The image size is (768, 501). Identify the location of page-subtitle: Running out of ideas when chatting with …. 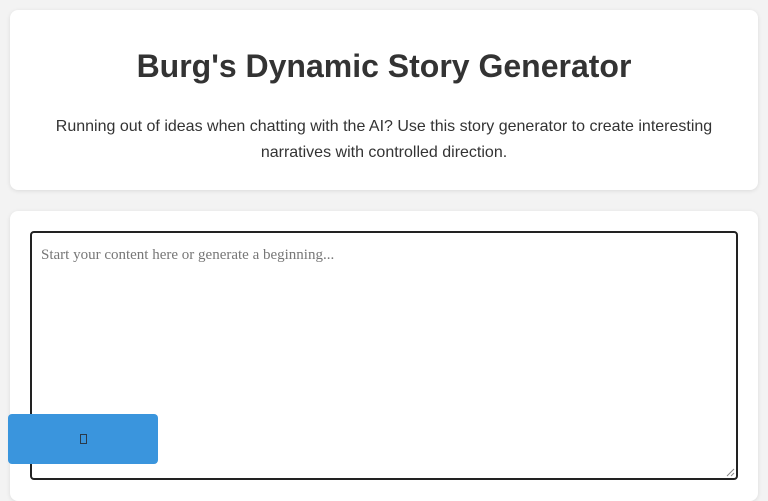
(384, 139).